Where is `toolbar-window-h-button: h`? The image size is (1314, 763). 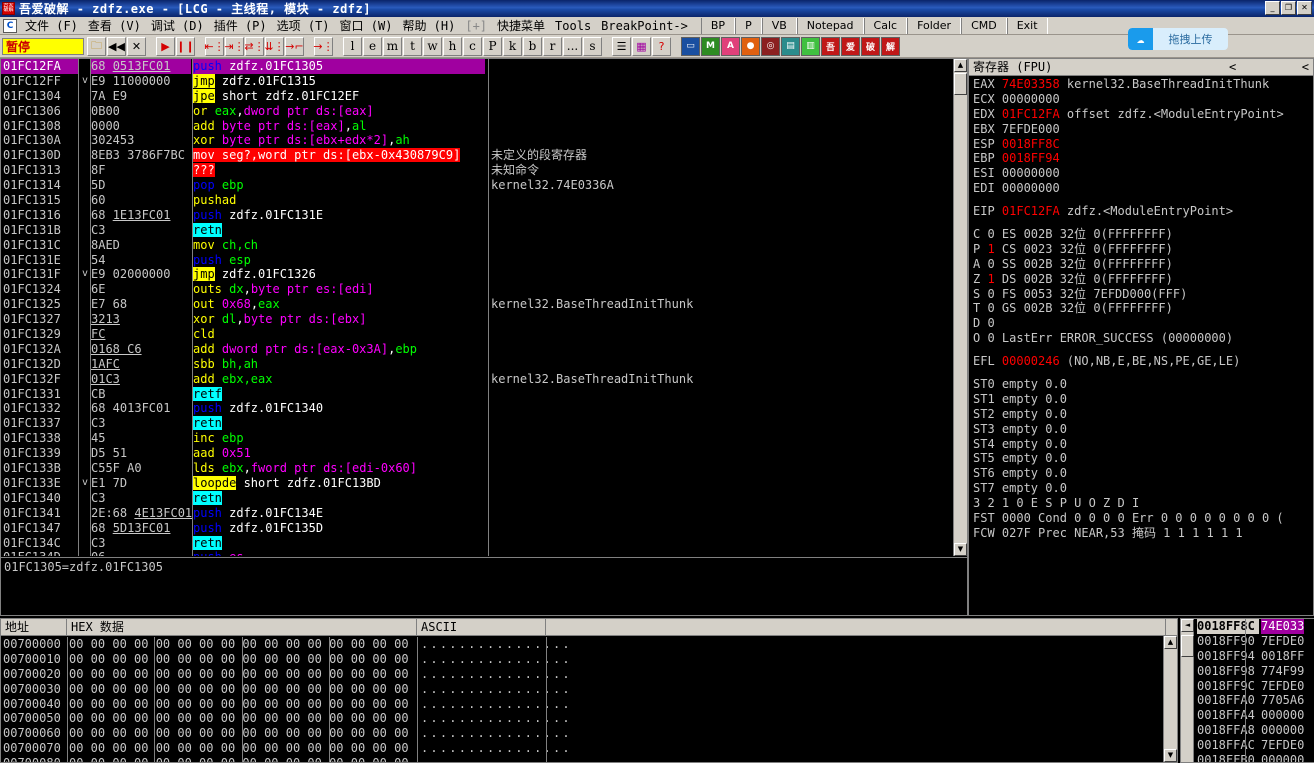 toolbar-window-h-button: h is located at coordinates (452, 46).